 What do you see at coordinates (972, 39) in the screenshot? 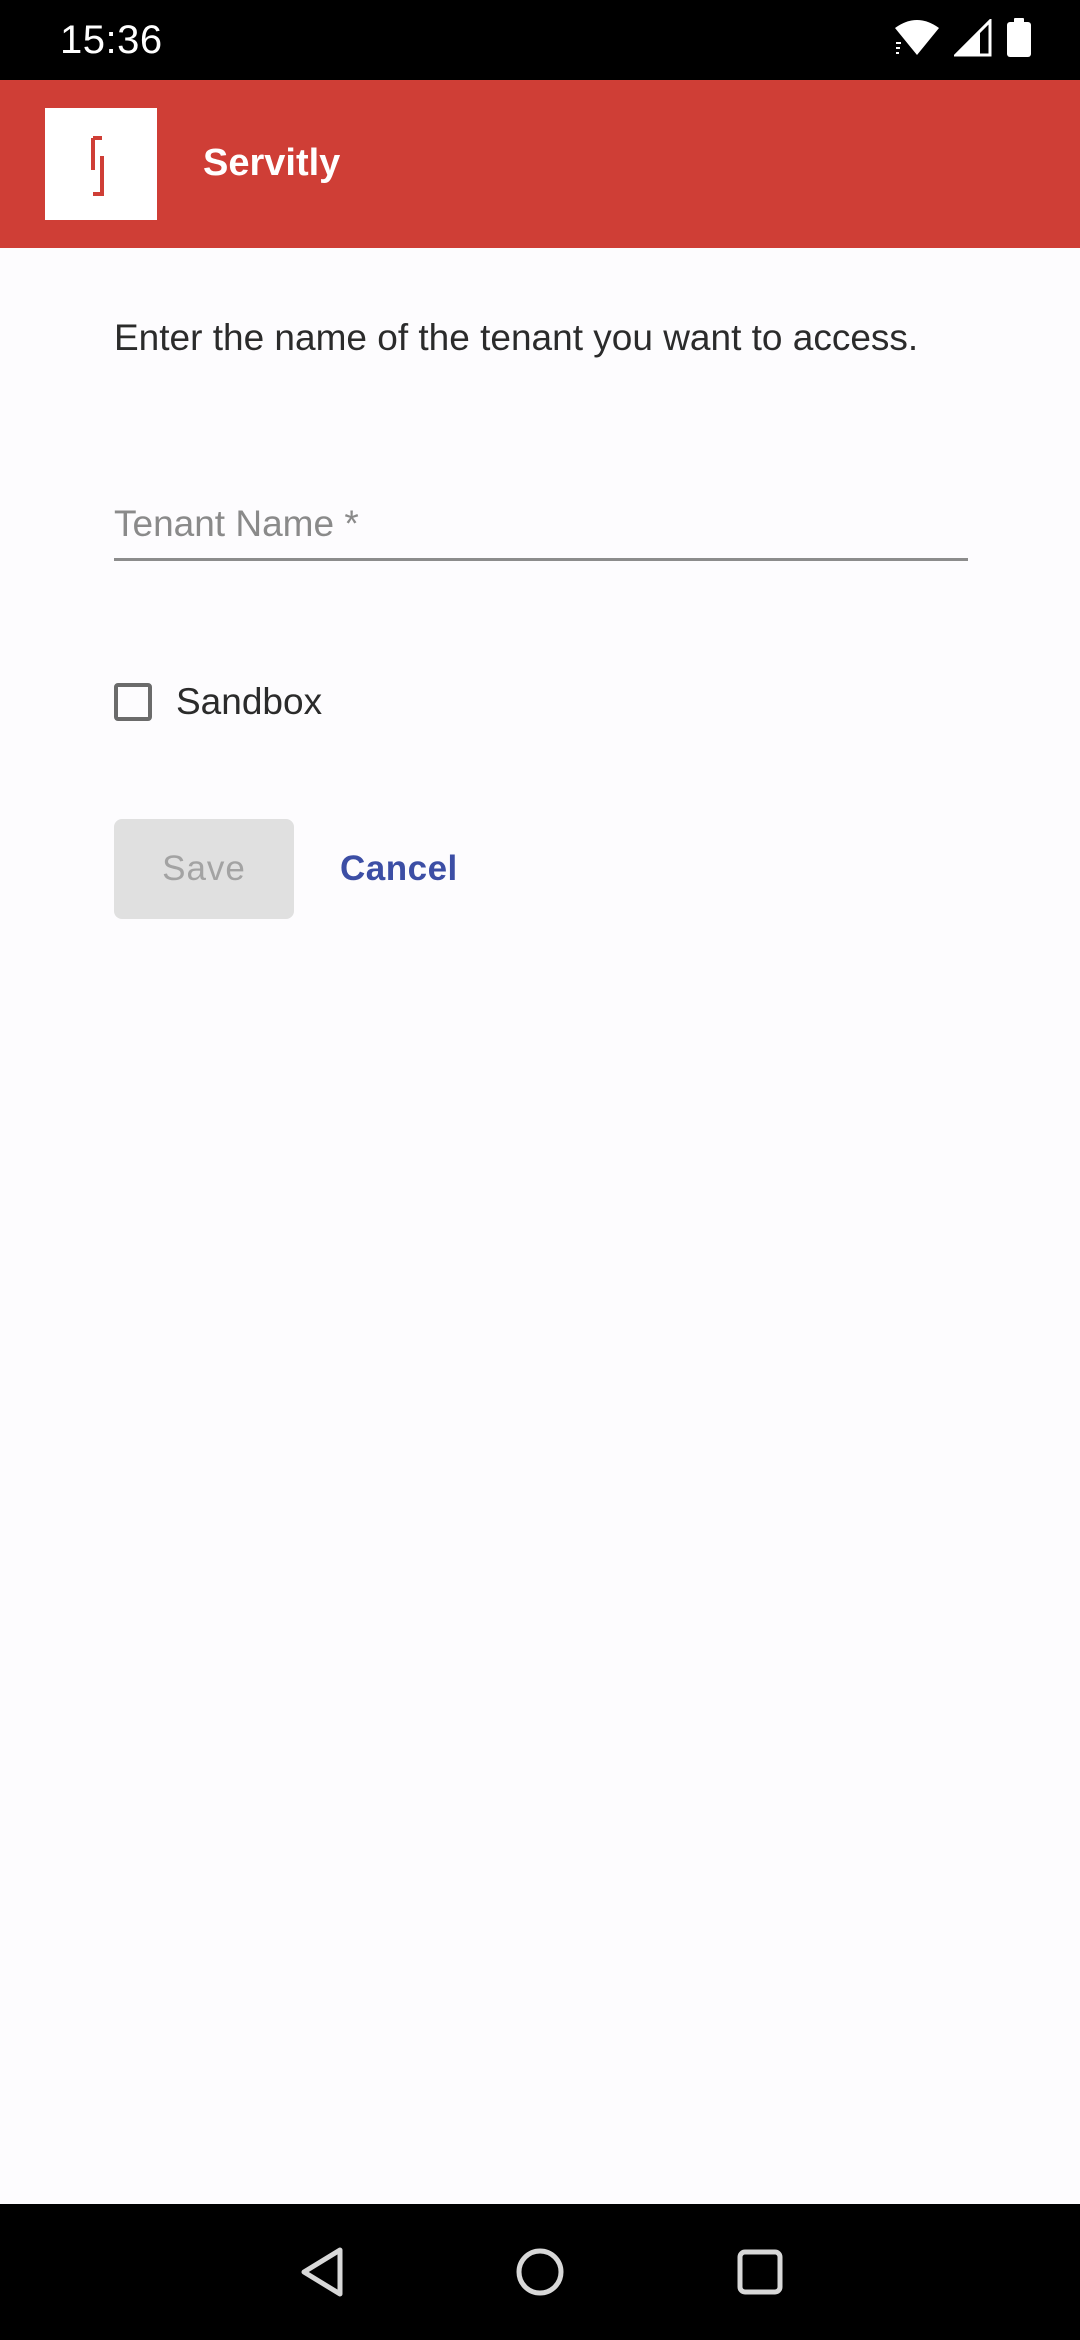
I see `cellular-signal-icon` at bounding box center [972, 39].